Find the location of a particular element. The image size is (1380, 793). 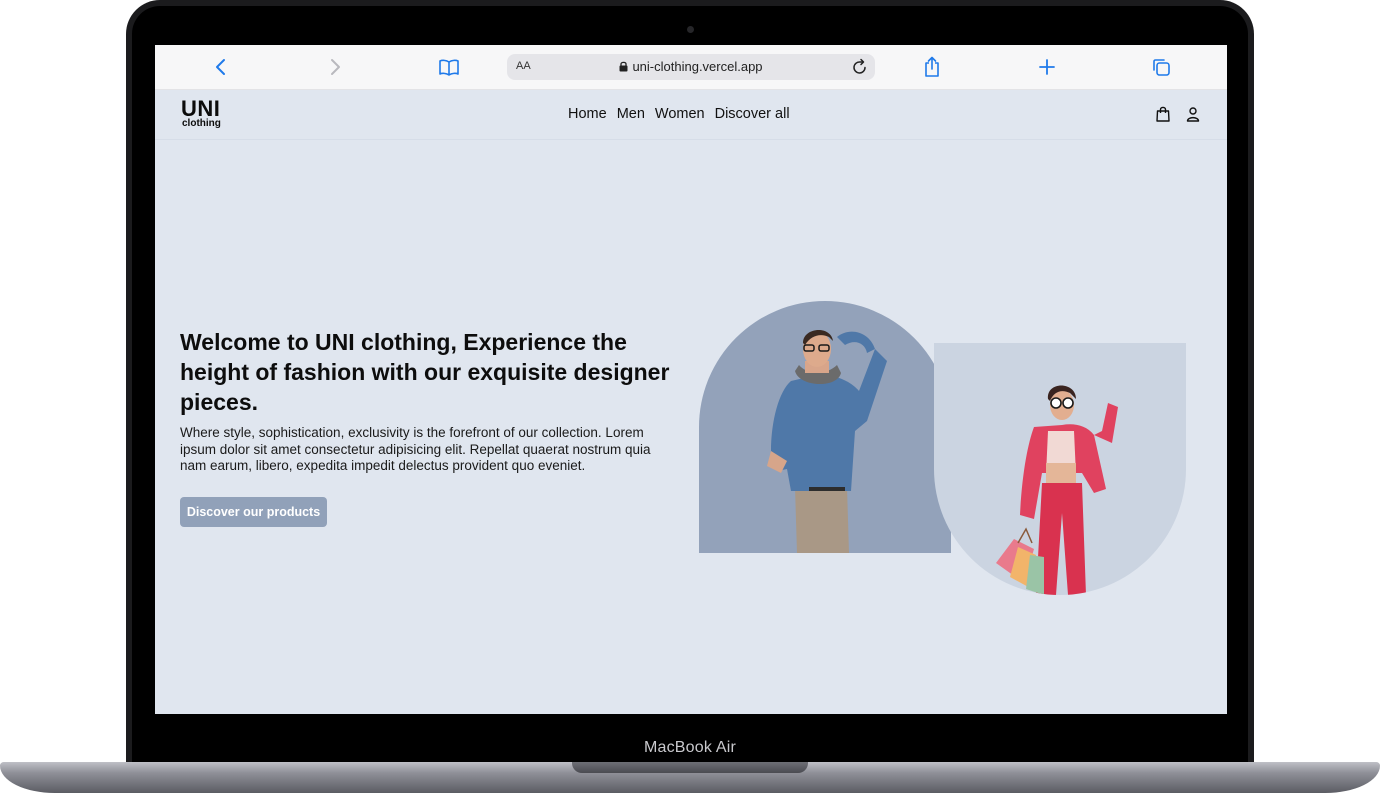

hero-image-women is located at coordinates (1060, 469).